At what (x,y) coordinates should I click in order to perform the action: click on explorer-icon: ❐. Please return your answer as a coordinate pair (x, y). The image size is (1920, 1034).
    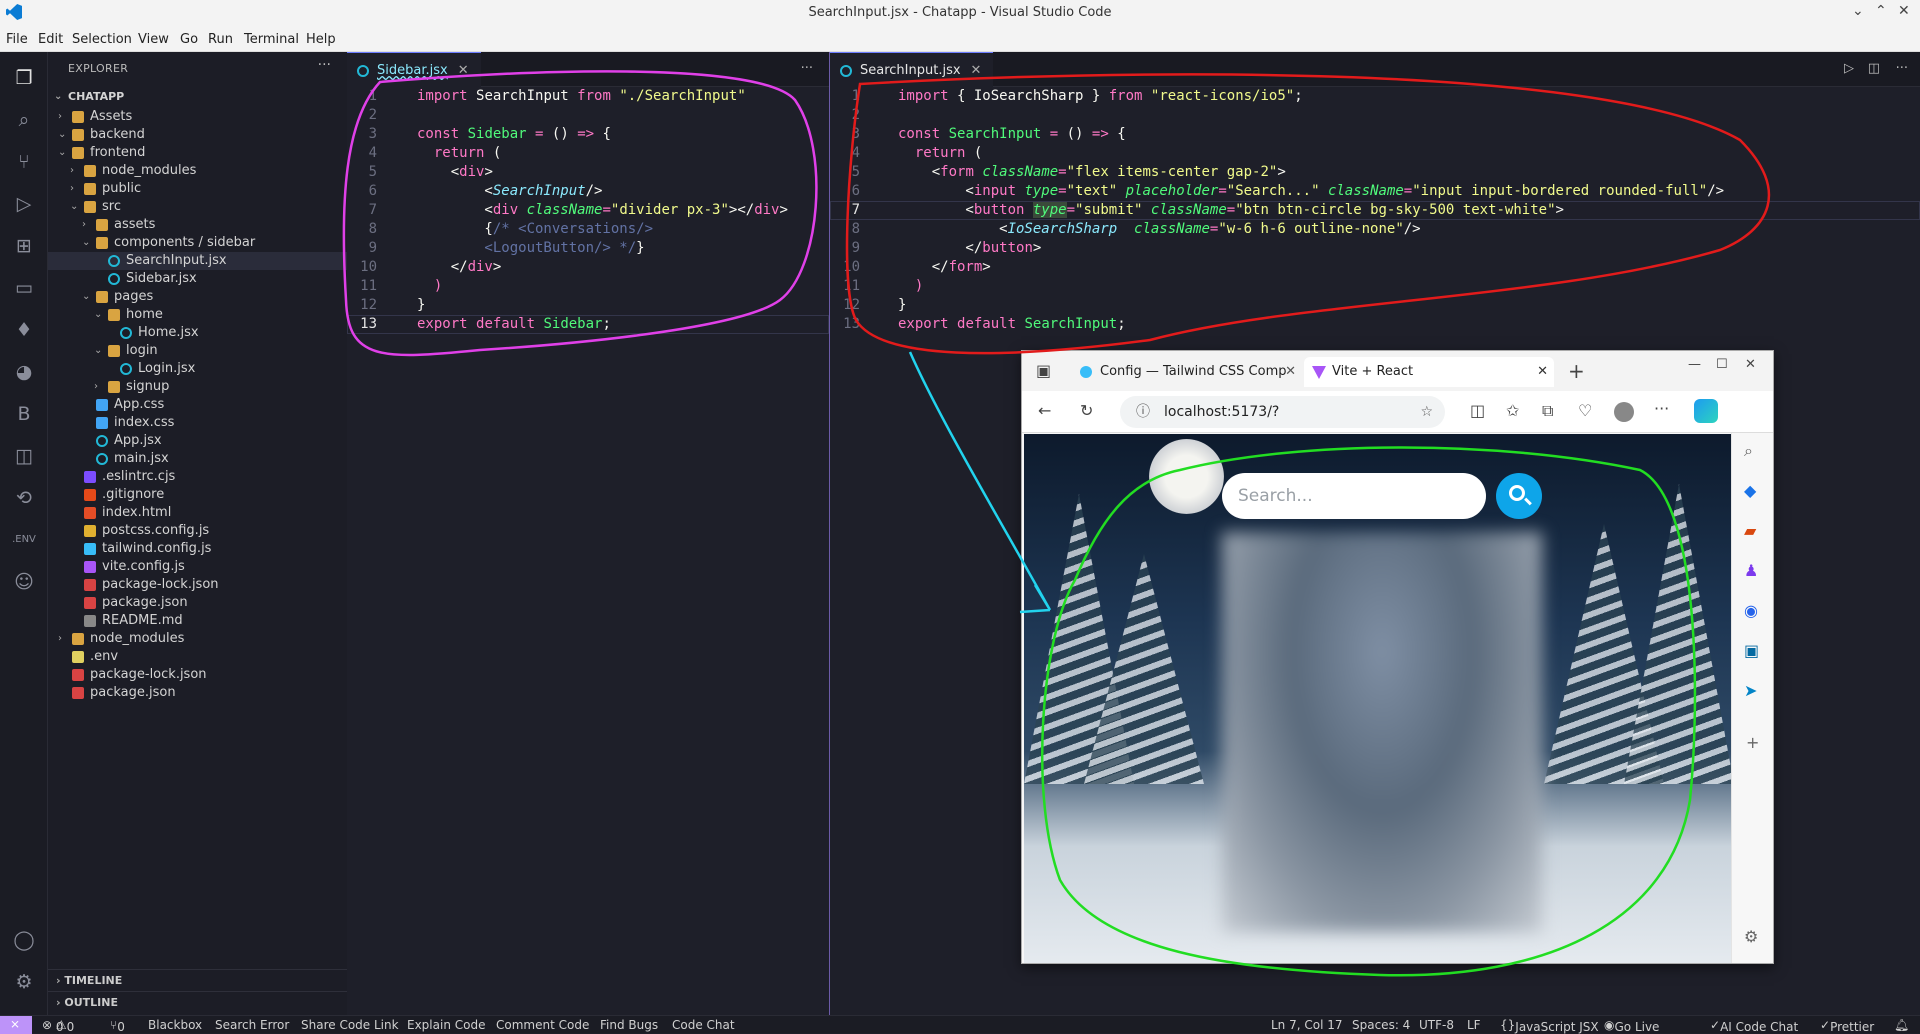
    Looking at the image, I should click on (24, 78).